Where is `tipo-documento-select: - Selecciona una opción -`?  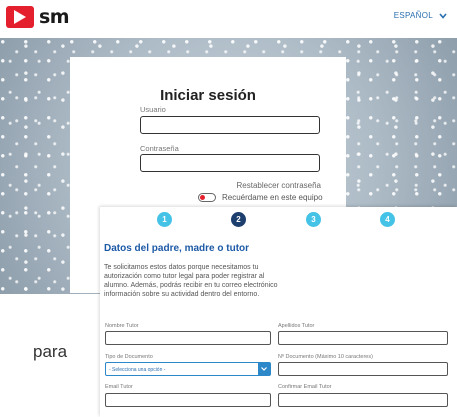
tipo-documento-select: - Selecciona una opción - is located at coordinates (188, 369).